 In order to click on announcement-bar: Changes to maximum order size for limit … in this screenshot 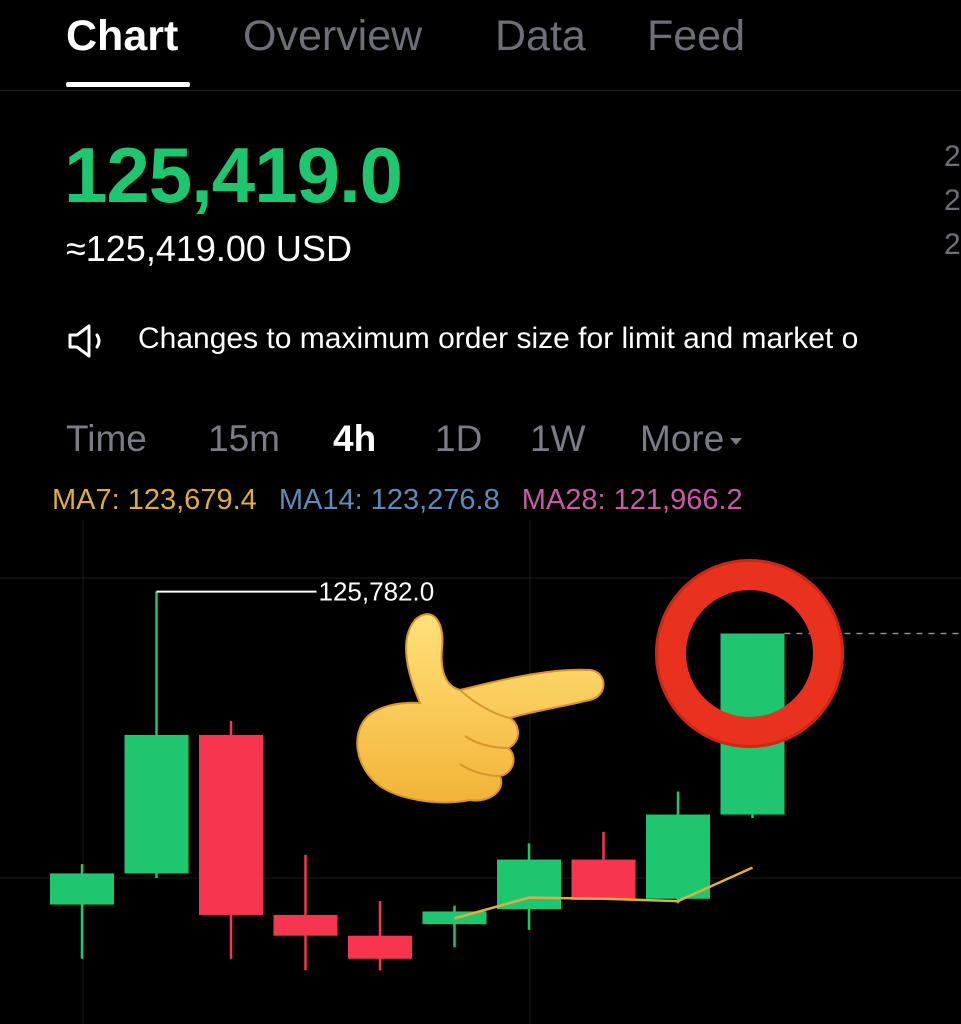, I will do `click(513, 341)`.